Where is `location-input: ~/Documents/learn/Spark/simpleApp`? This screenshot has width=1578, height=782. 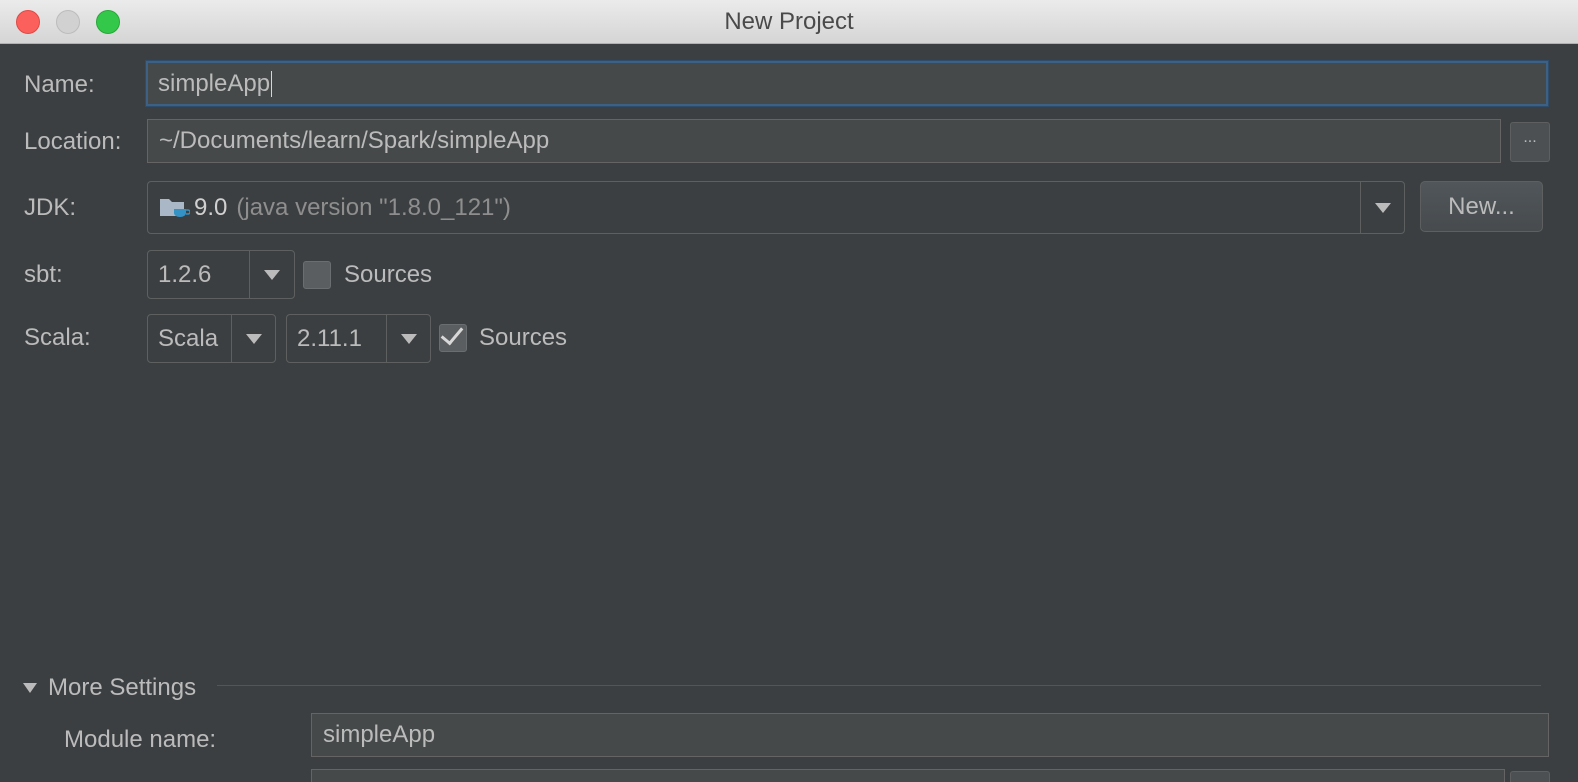 location-input: ~/Documents/learn/Spark/simpleApp is located at coordinates (824, 141).